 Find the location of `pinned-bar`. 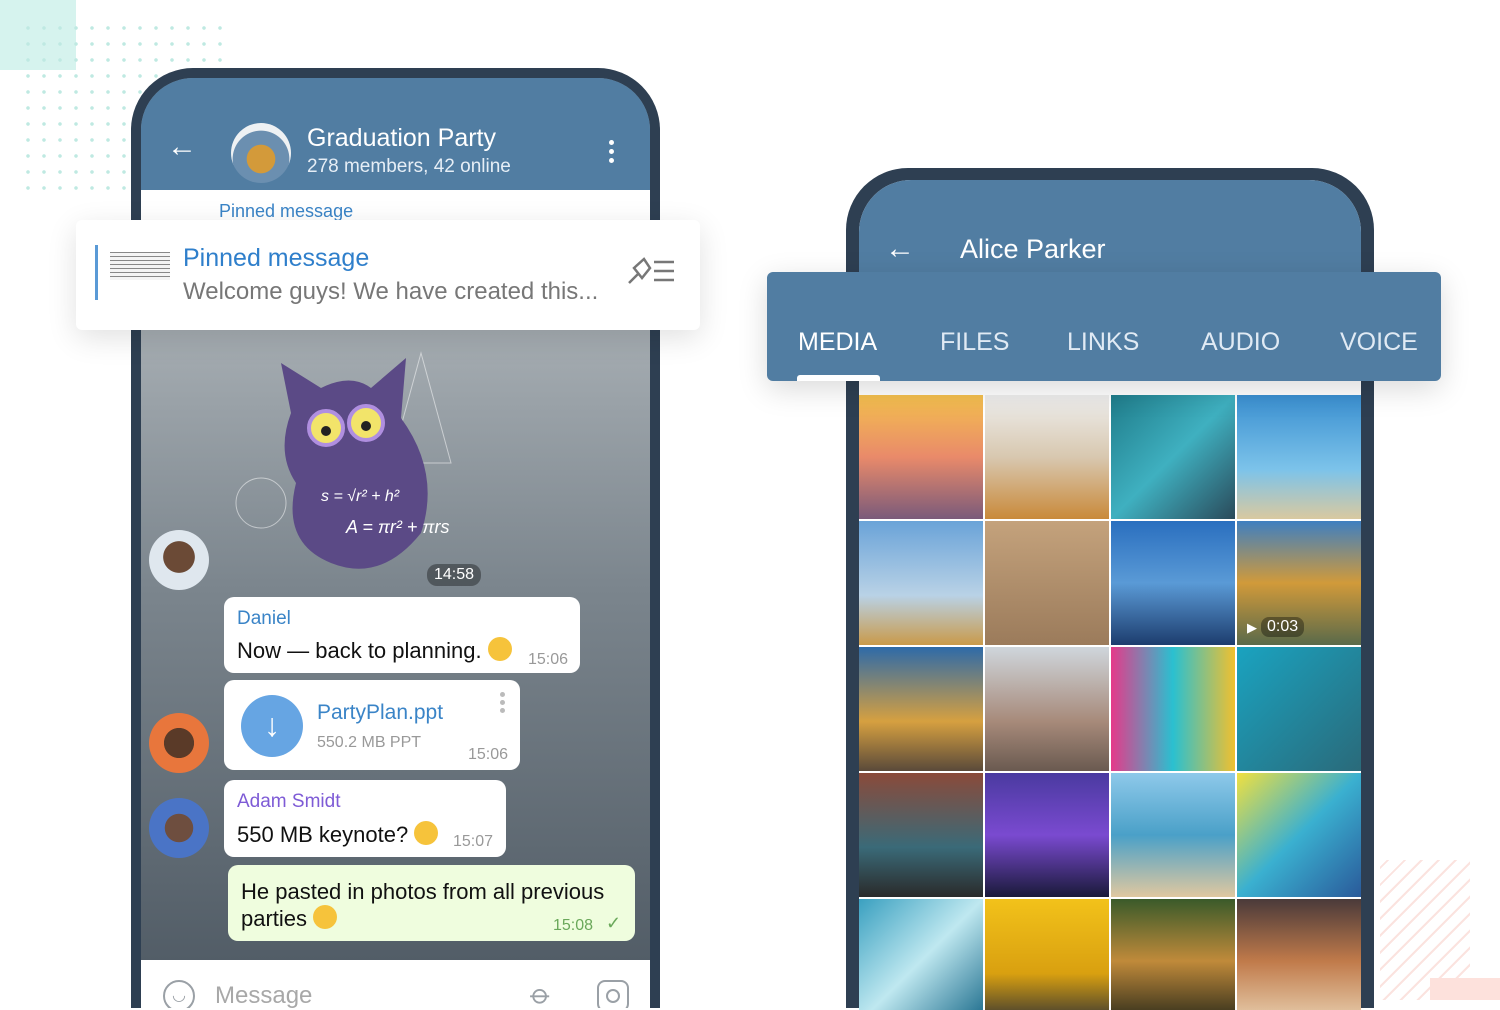

pinned-bar is located at coordinates (96, 272).